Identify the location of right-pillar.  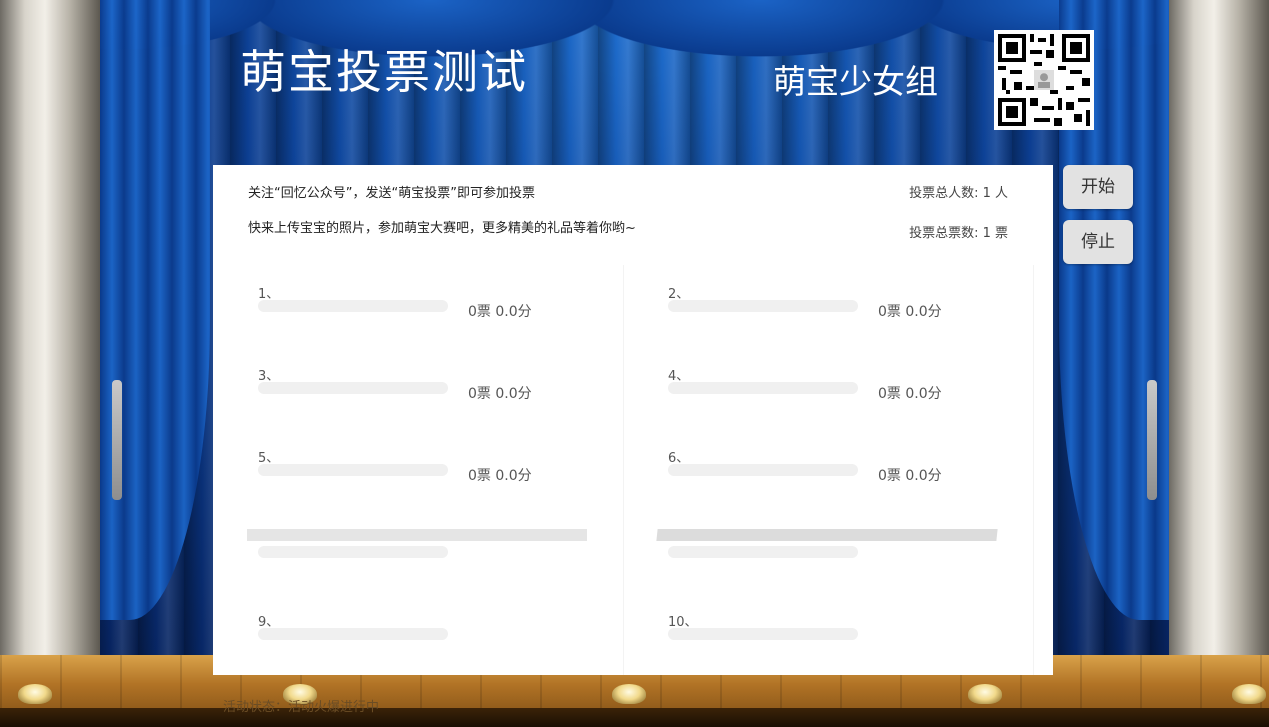
(1219, 330).